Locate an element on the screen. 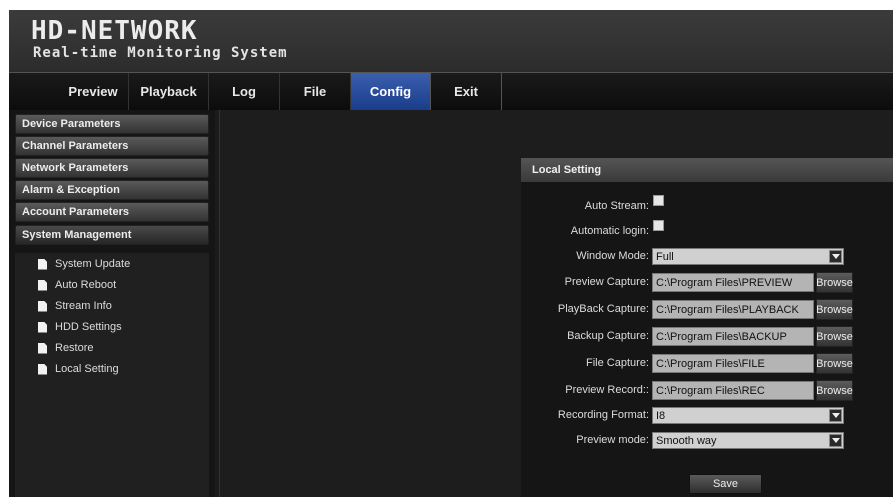  preview-record-browse-button: Browse is located at coordinates (834, 390).